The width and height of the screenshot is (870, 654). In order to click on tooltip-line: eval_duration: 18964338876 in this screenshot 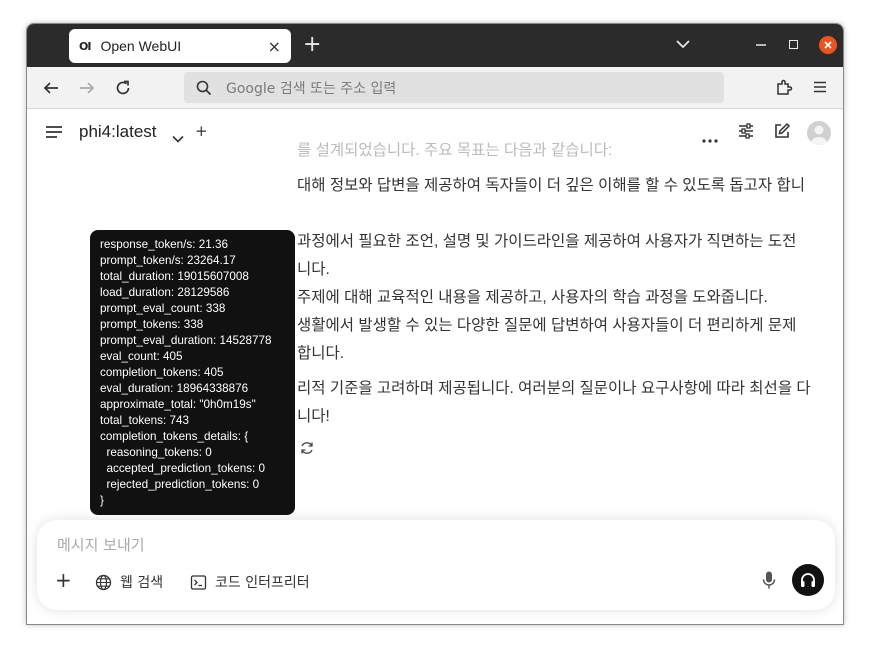, I will do `click(174, 388)`.